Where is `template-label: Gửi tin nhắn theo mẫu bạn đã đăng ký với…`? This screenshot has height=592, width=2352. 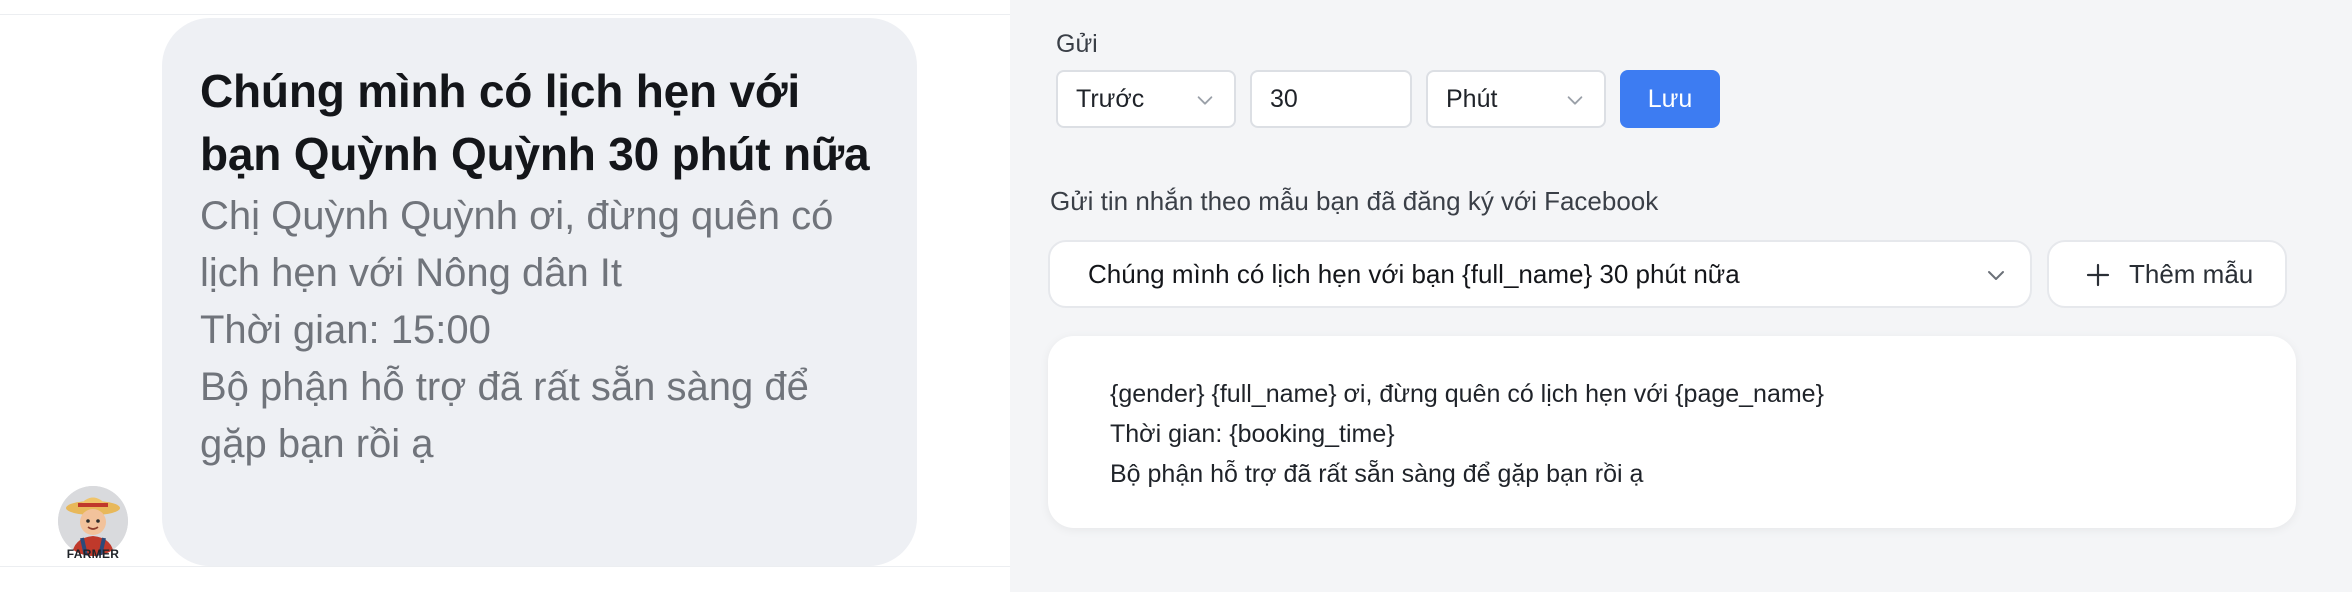
template-label: Gửi tin nhắn theo mẫu bạn đã đăng ký với… is located at coordinates (1354, 201).